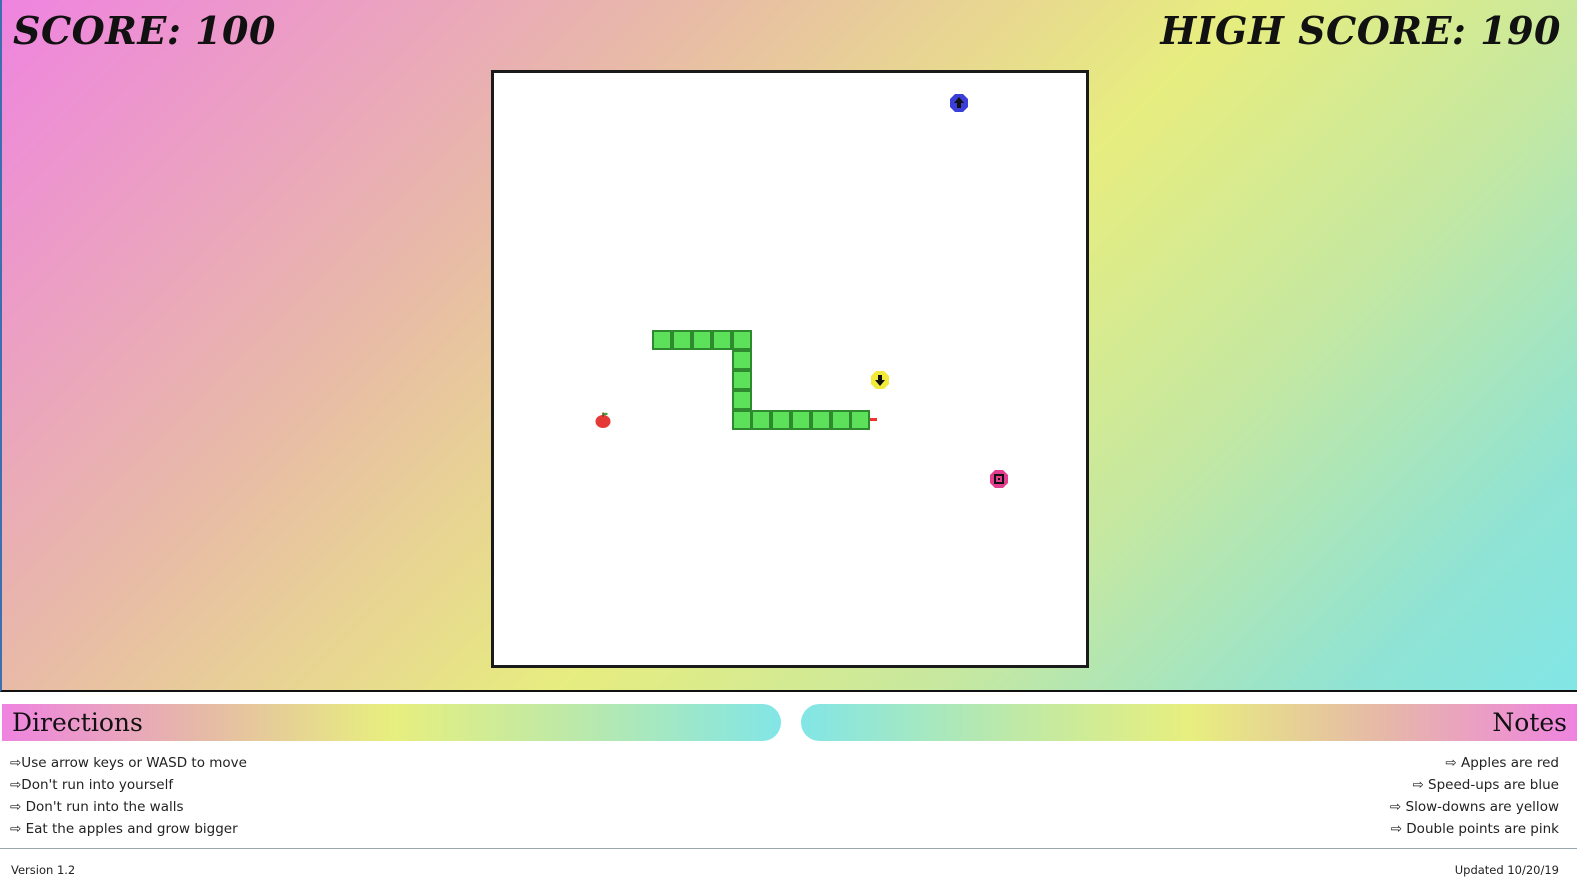 The height and width of the screenshot is (887, 1577). I want to click on directions-item: ⇨ Don't run into the walls, so click(97, 807).